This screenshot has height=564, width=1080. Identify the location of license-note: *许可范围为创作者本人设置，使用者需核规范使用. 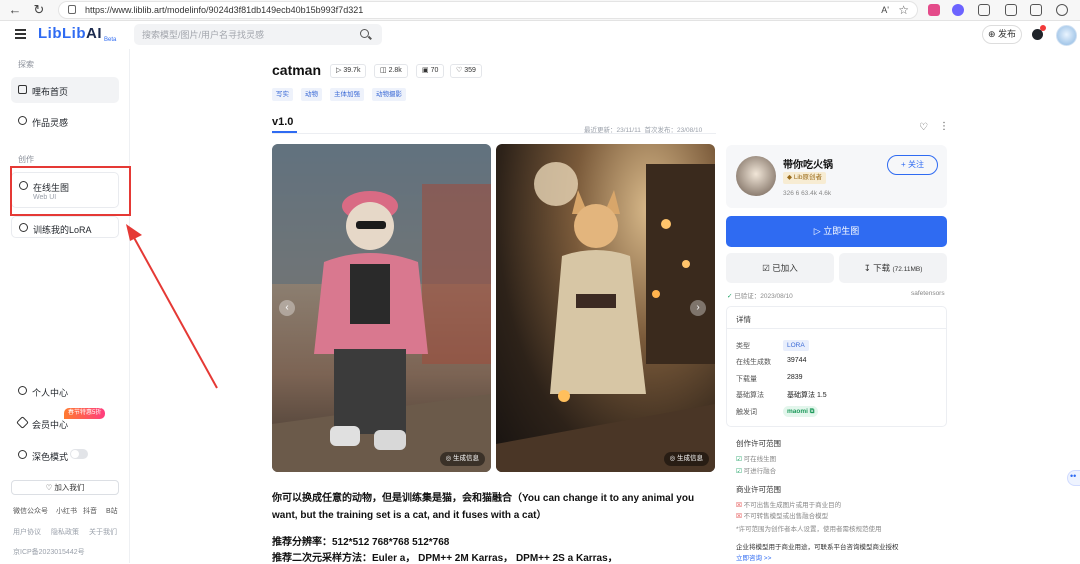
(809, 529).